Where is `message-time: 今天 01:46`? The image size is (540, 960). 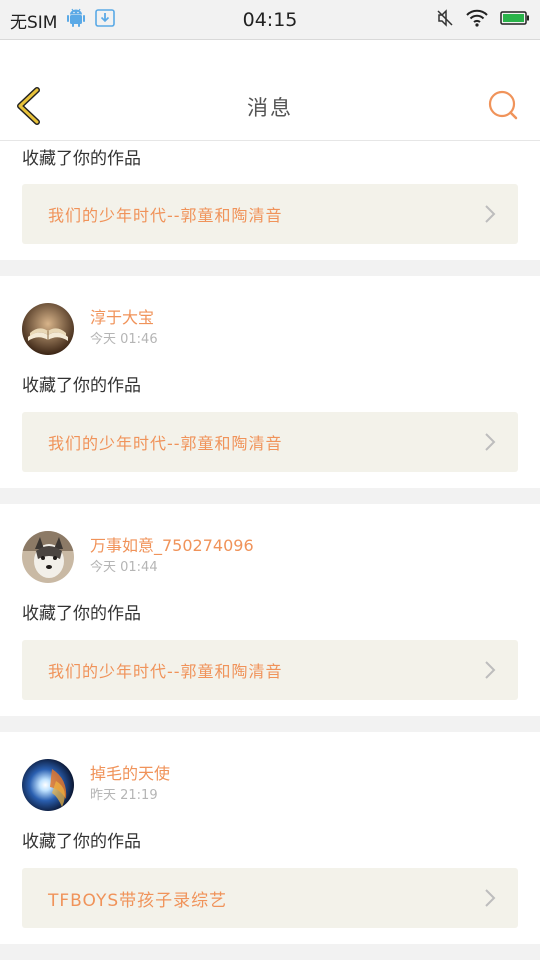 message-time: 今天 01:46 is located at coordinates (124, 339).